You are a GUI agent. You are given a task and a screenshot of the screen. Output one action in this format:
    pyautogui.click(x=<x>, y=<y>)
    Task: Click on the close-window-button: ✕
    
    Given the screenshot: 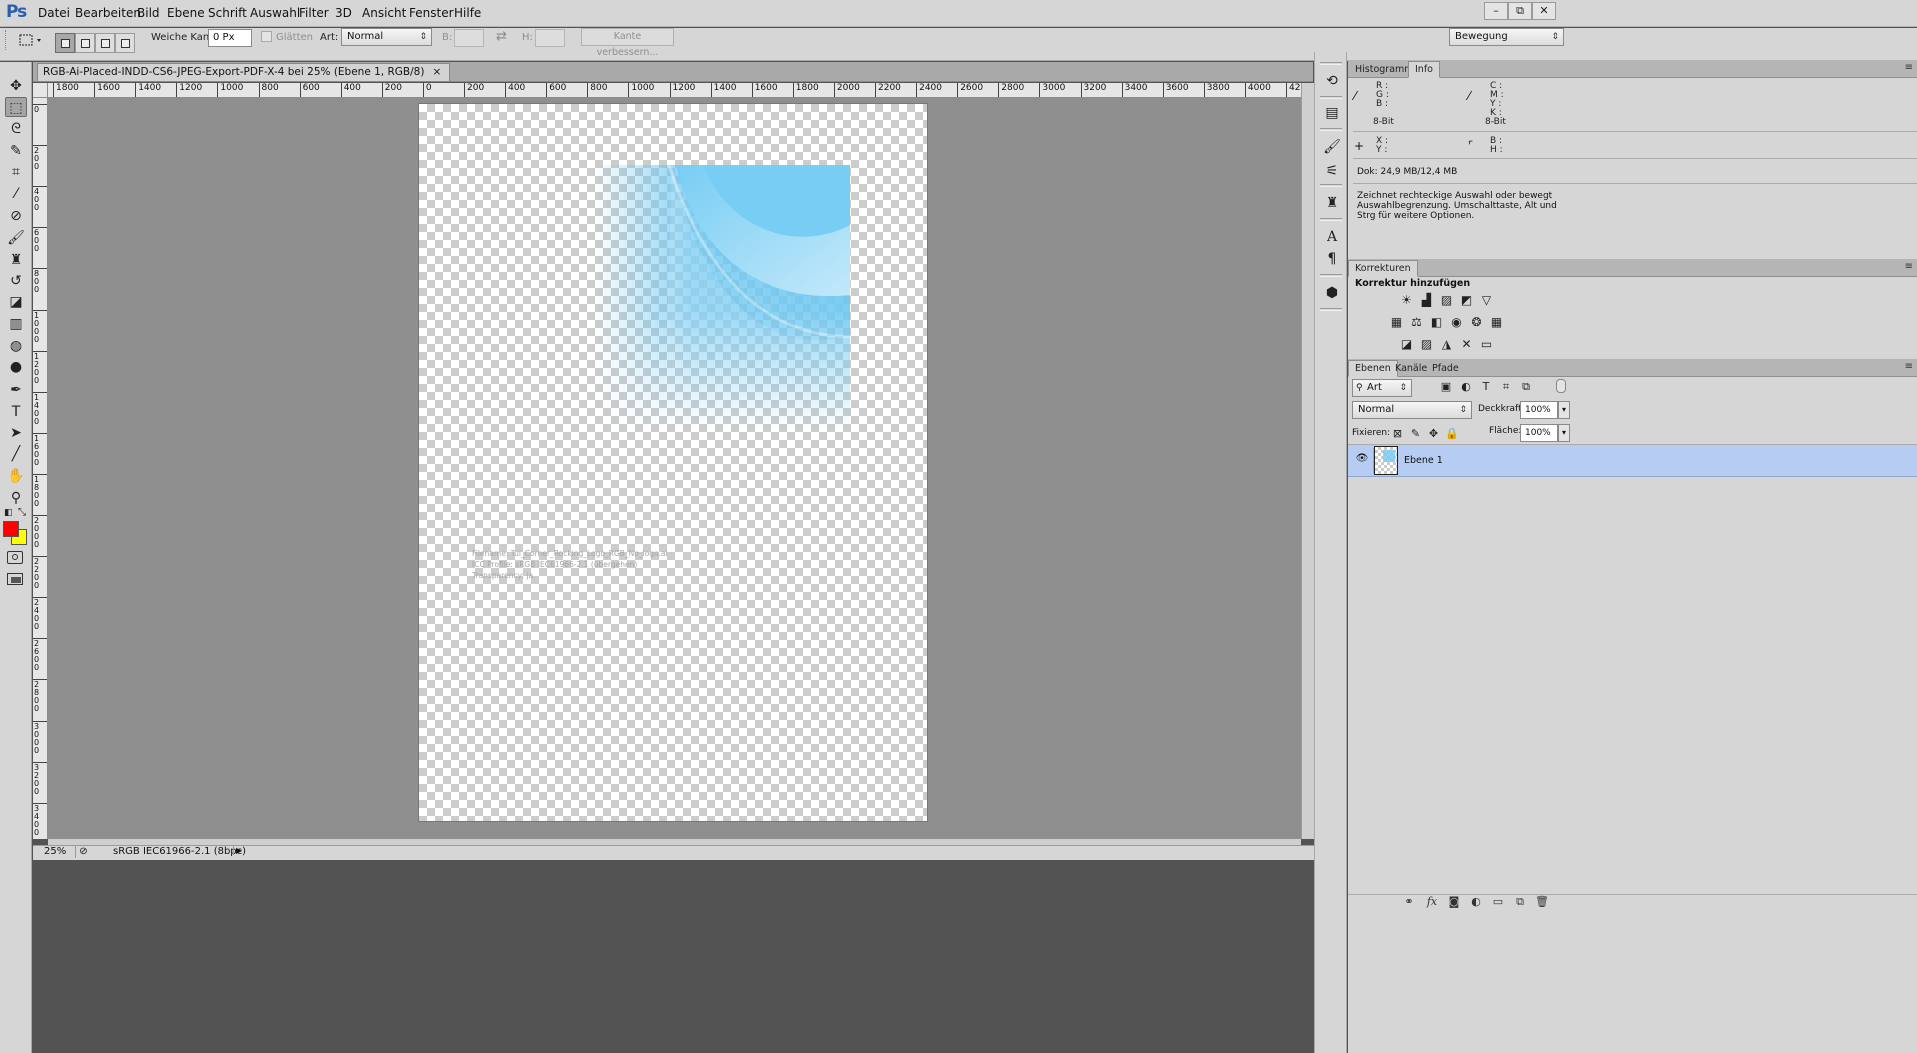 What is the action you would take?
    pyautogui.click(x=1544, y=11)
    